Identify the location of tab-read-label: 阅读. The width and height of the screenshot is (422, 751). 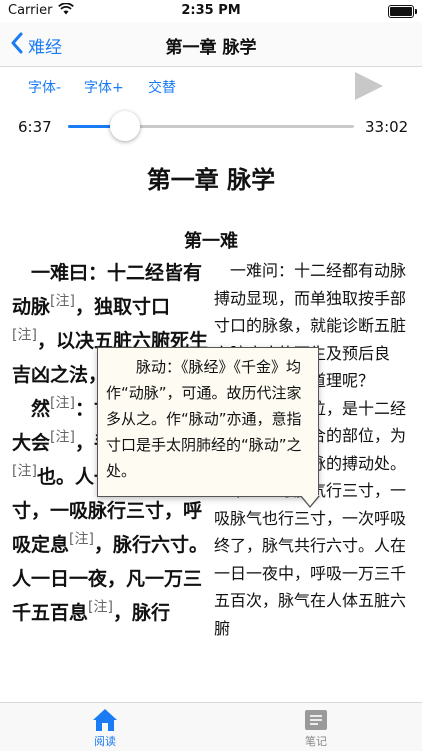
(105, 741).